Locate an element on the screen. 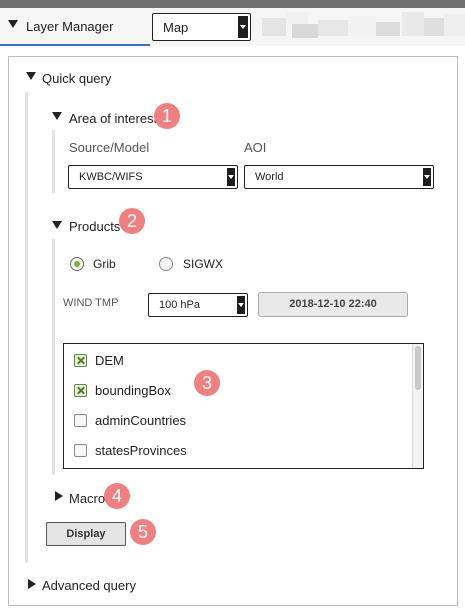  grib-radio-label: Grib is located at coordinates (104, 264).